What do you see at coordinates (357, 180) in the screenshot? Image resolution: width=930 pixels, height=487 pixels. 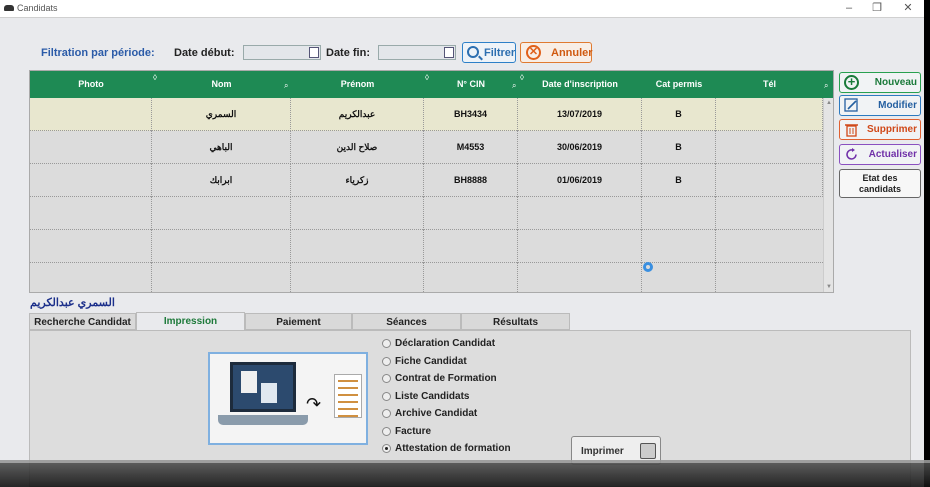 I see `cell-prenom: زكرياء` at bounding box center [357, 180].